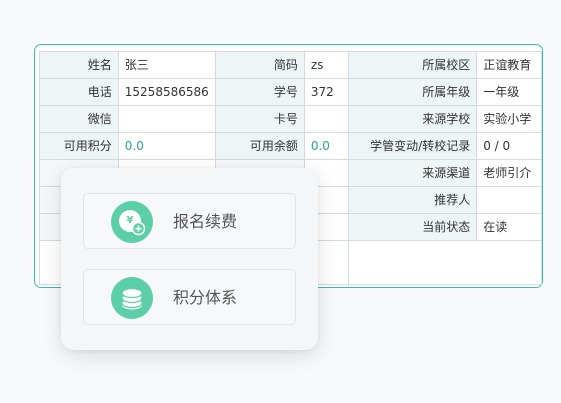 Image resolution: width=561 pixels, height=403 pixels. What do you see at coordinates (205, 221) in the screenshot?
I see `enroll-renew-label: 报名续费` at bounding box center [205, 221].